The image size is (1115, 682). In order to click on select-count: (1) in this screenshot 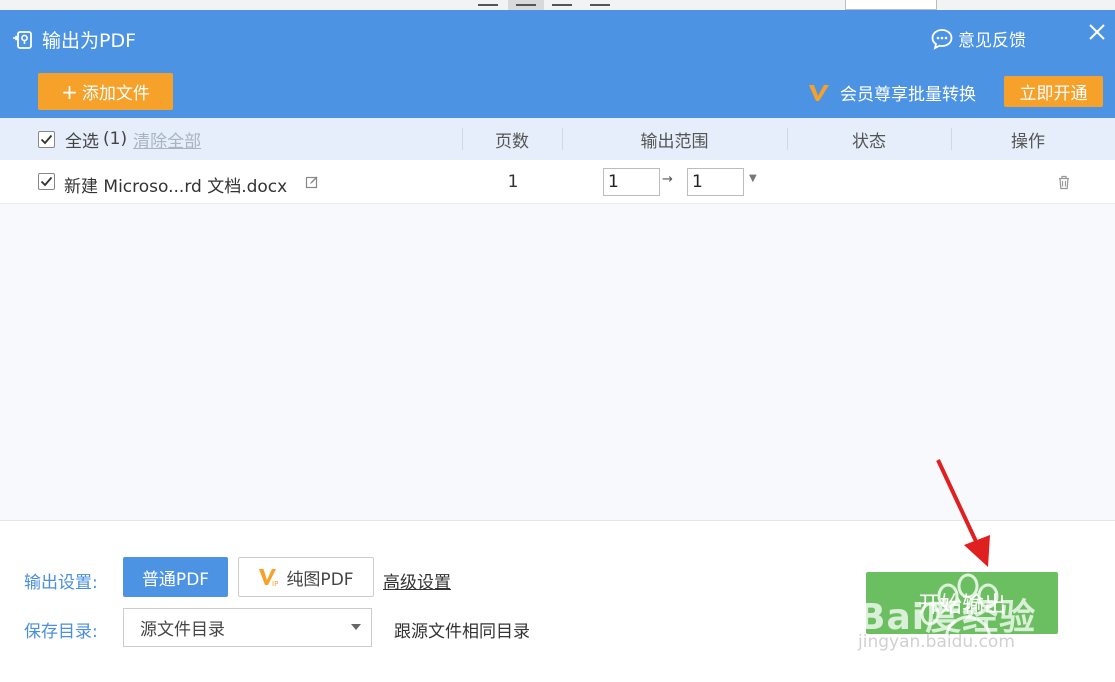, I will do `click(115, 139)`.